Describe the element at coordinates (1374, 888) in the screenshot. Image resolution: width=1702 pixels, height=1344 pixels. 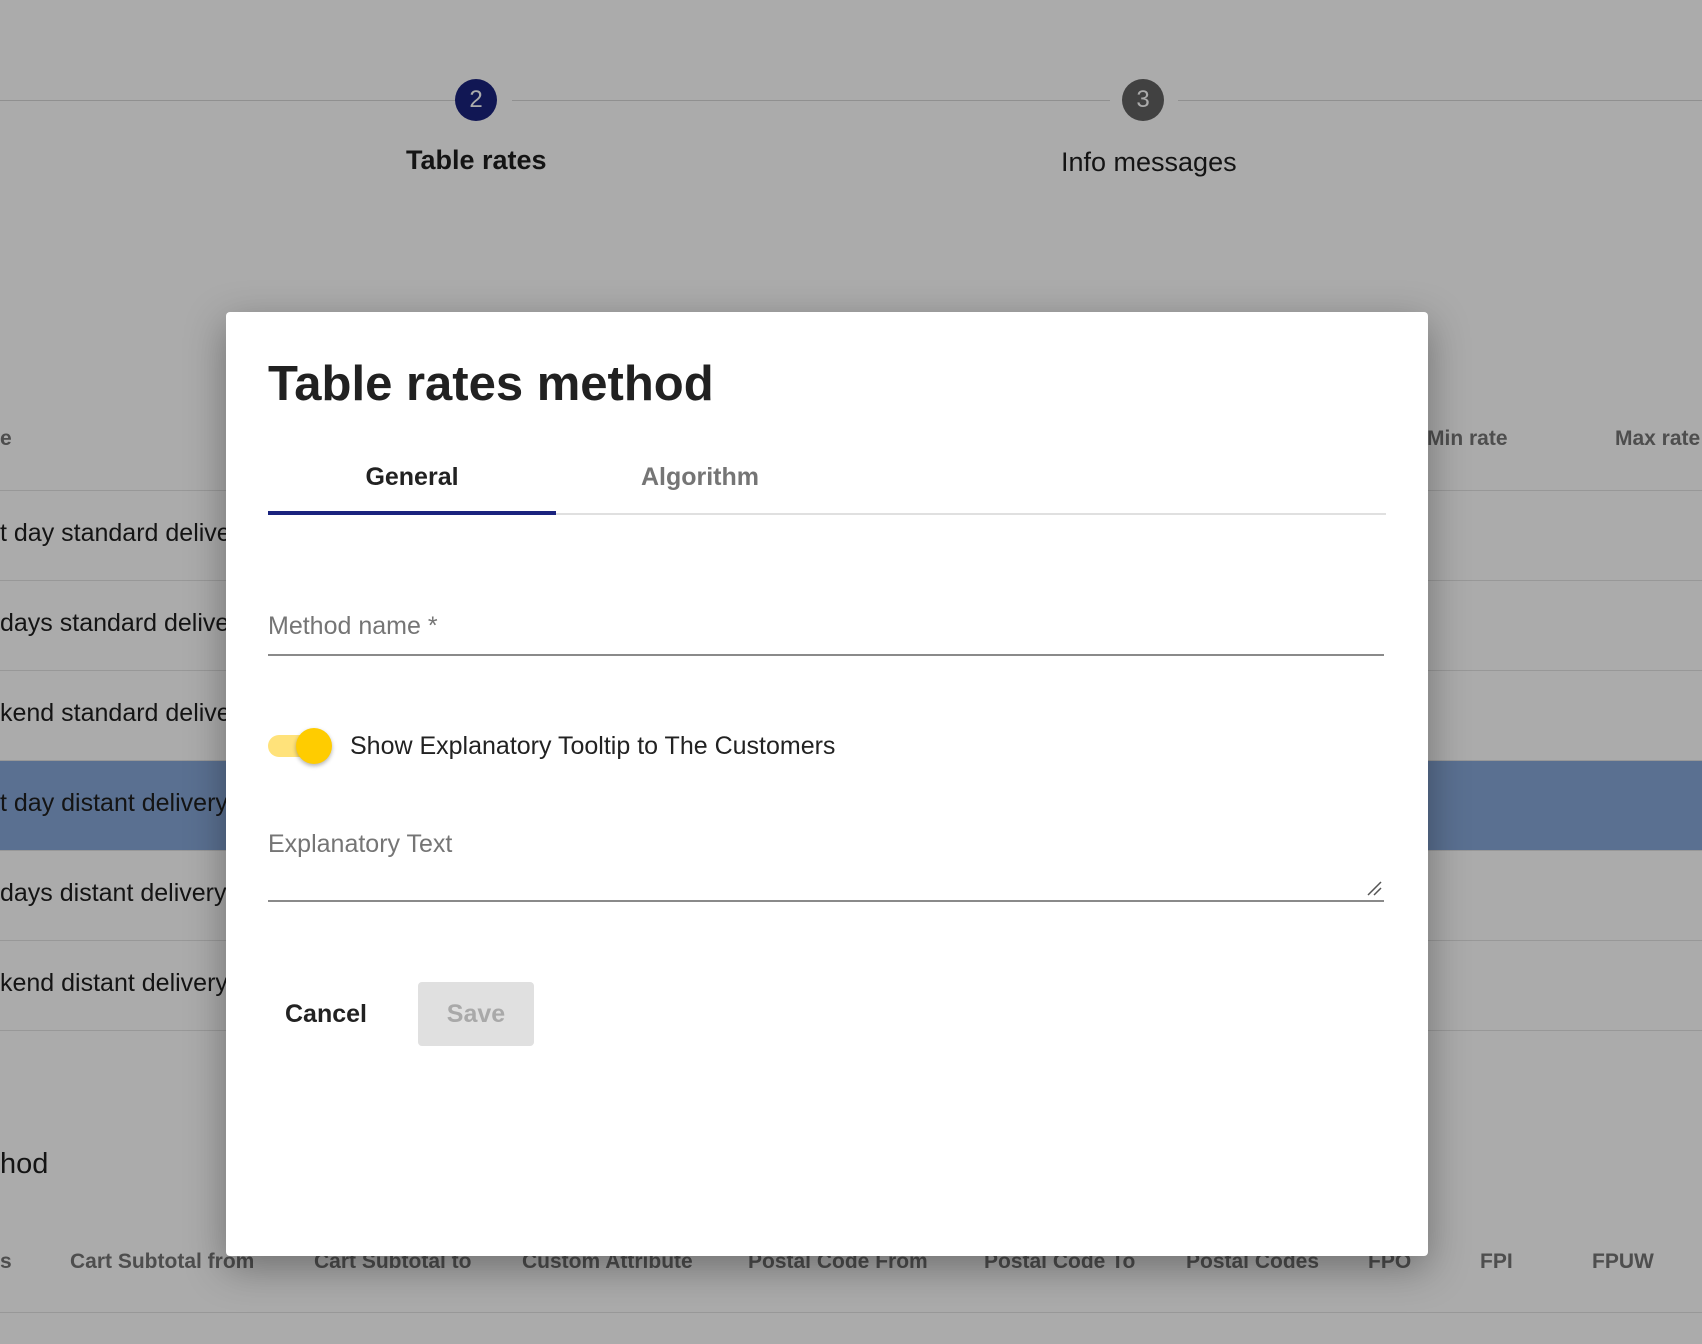
I see `resize-handle-icon` at that location.